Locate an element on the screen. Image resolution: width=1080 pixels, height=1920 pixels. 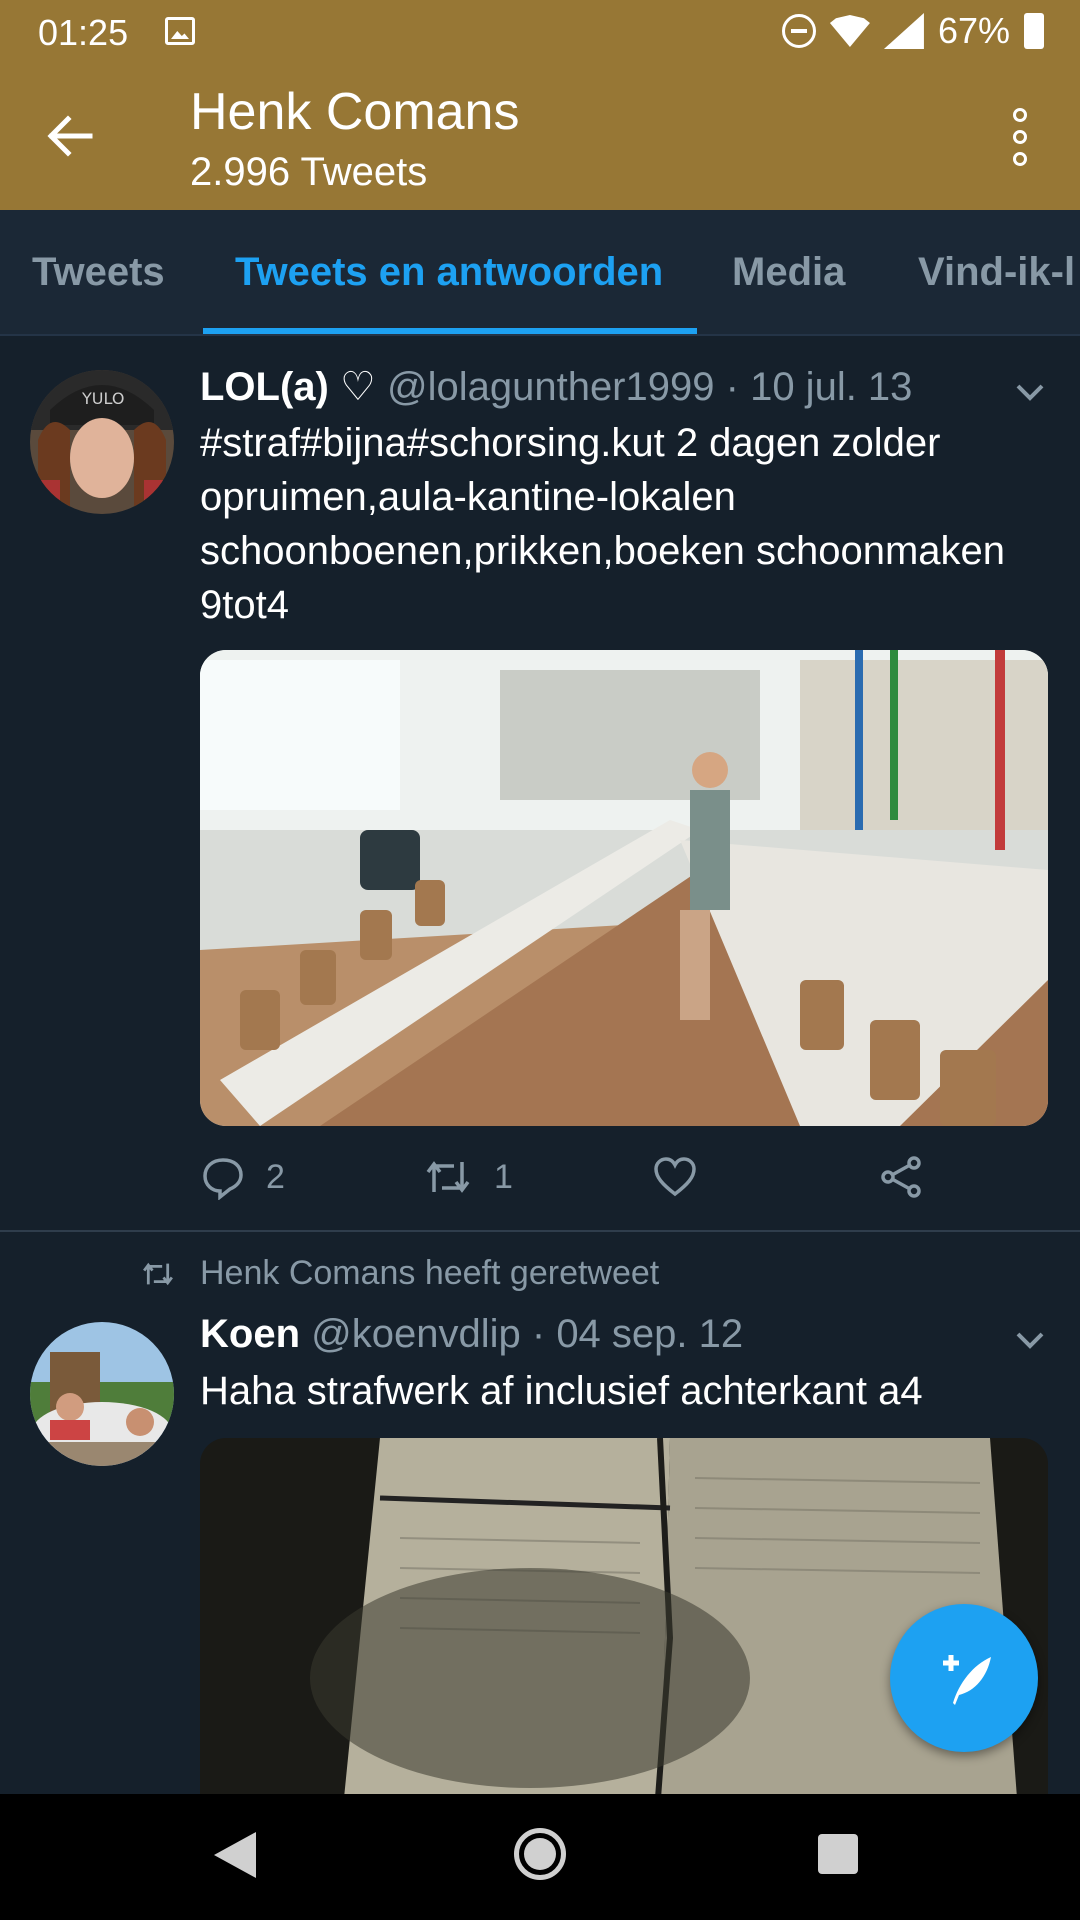
share-button is located at coordinates (901, 1177).